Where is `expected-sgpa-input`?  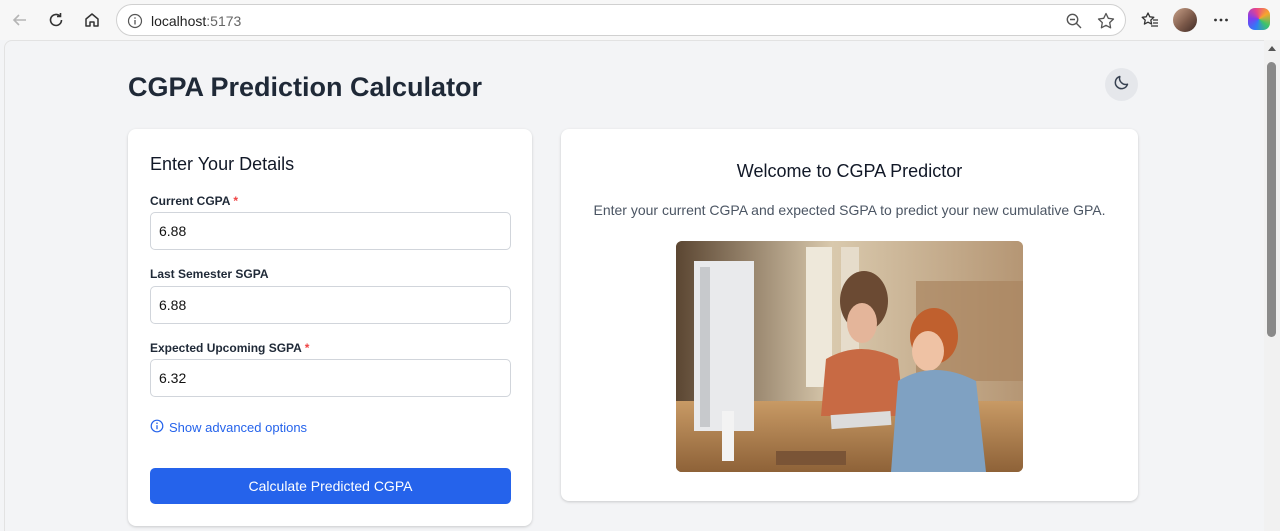 expected-sgpa-input is located at coordinates (330, 378).